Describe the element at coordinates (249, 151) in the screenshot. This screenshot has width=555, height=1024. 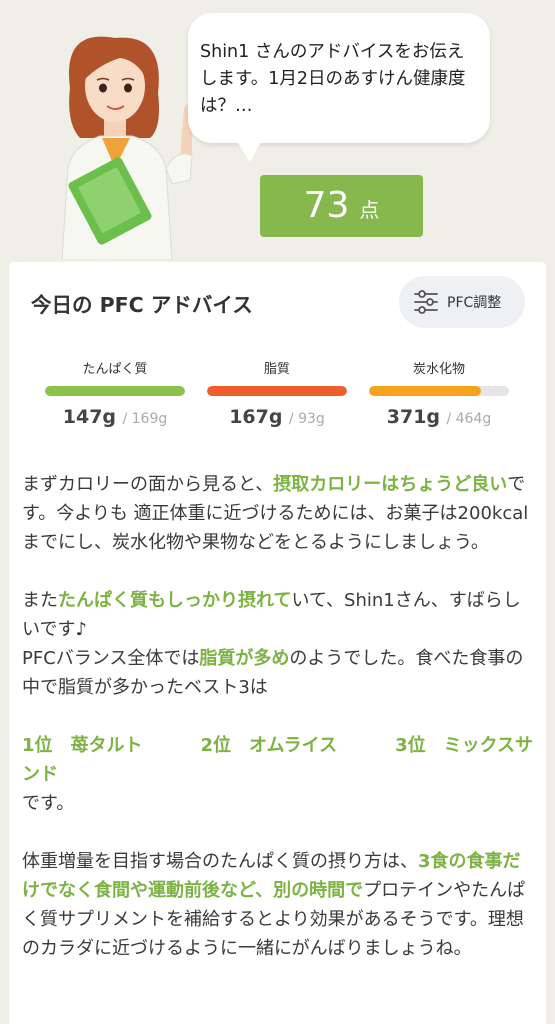
I see `speech-bubble-tail` at that location.